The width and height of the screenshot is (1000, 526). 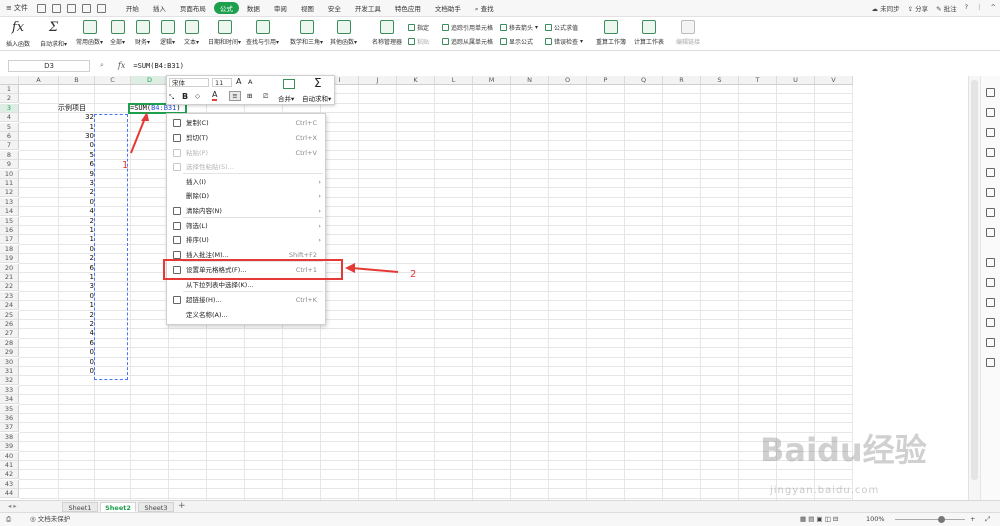 What do you see at coordinates (9, 136) in the screenshot?
I see `row-header: 6` at bounding box center [9, 136].